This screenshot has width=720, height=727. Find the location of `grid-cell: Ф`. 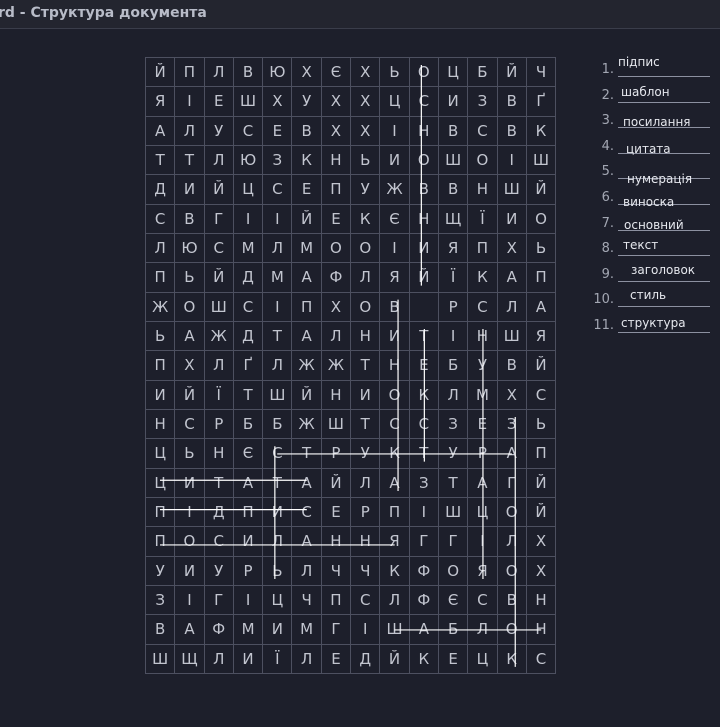

grid-cell: Ф is located at coordinates (424, 571).